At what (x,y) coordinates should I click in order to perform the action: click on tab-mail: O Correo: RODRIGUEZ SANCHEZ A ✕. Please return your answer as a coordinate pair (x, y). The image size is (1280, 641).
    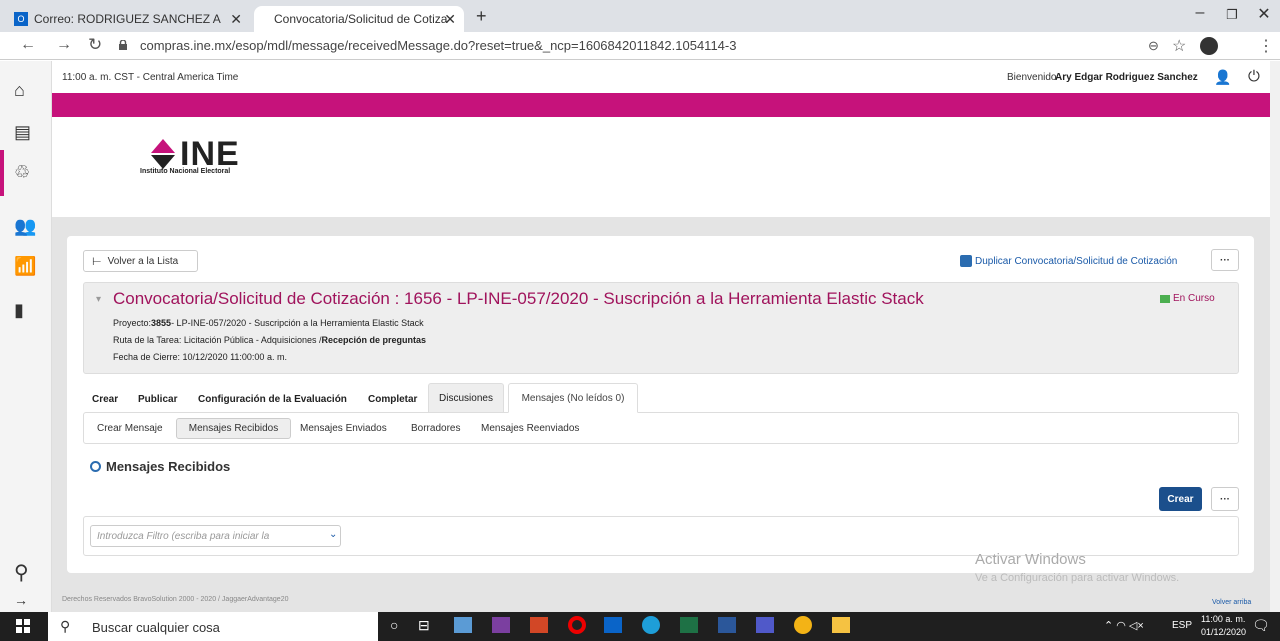
    Looking at the image, I should click on (128, 19).